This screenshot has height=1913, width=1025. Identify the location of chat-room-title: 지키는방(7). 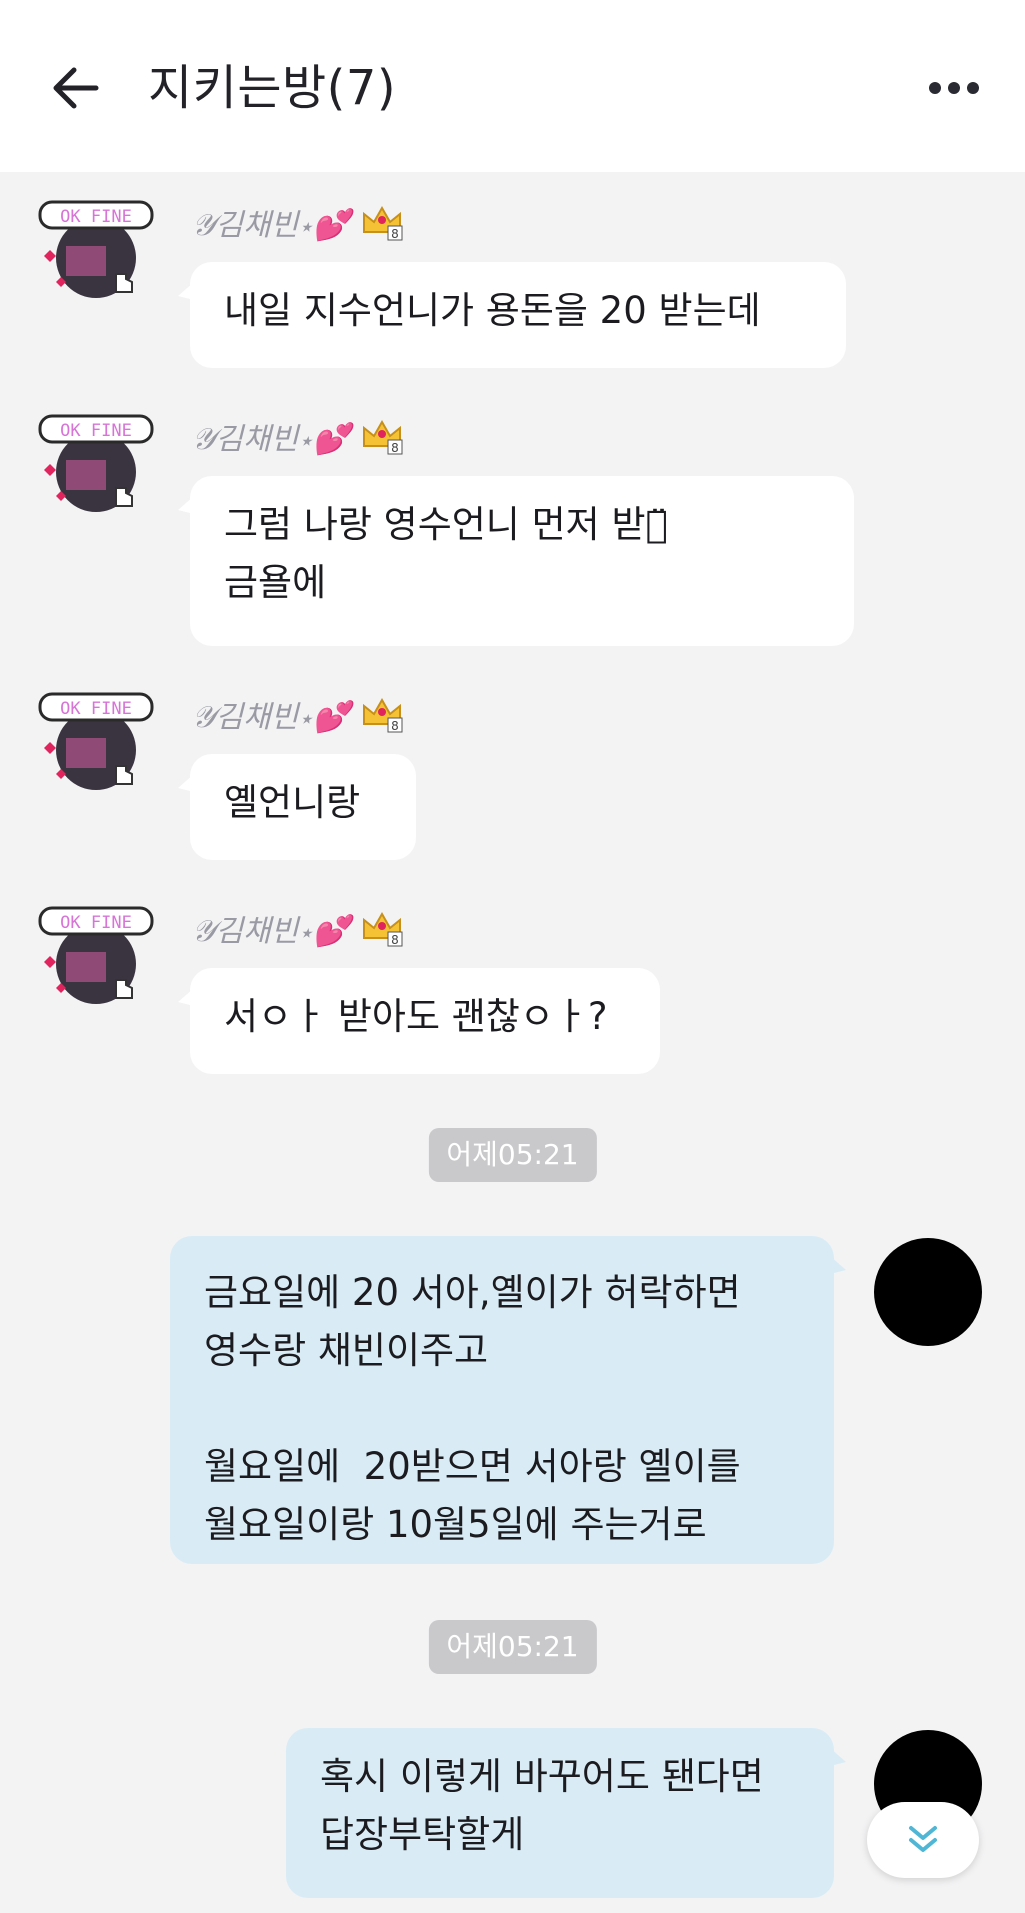
(272, 88).